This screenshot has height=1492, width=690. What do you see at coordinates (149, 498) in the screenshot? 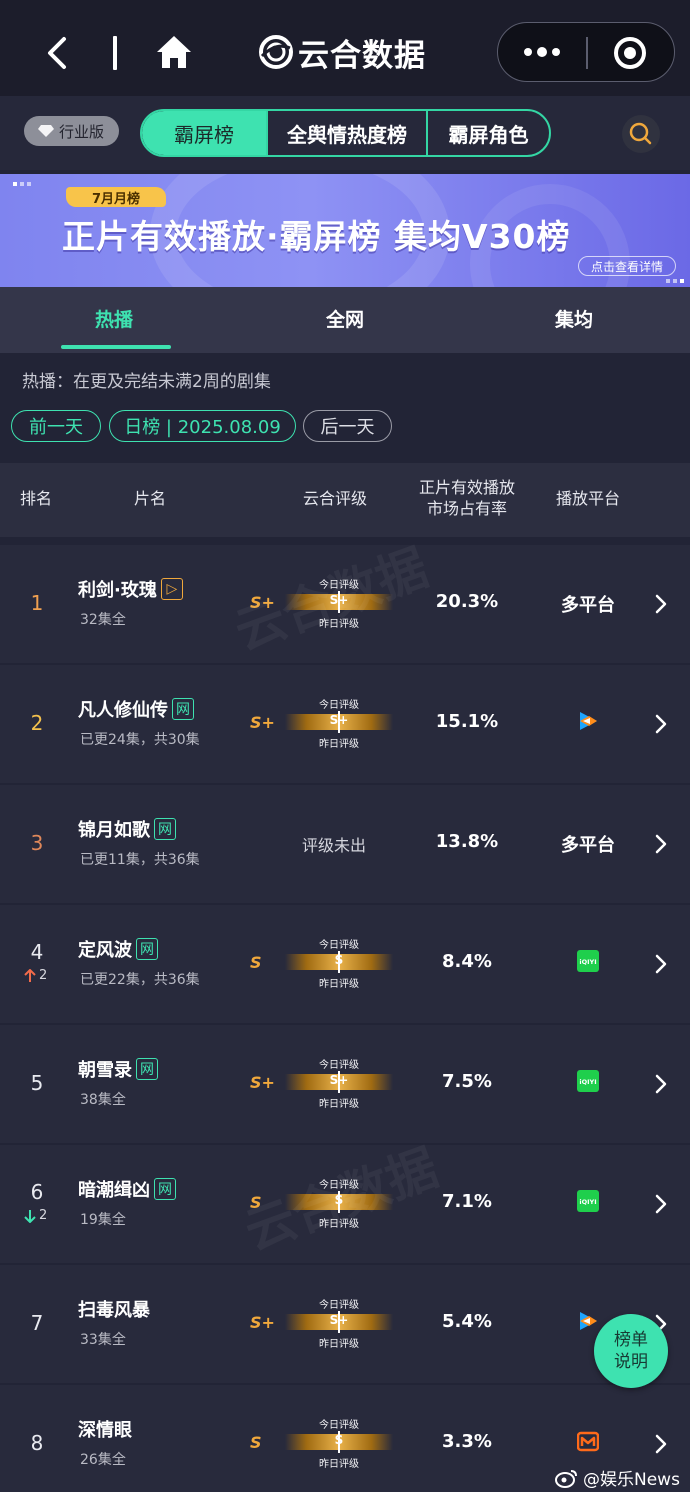
I see `header-title: 片名` at bounding box center [149, 498].